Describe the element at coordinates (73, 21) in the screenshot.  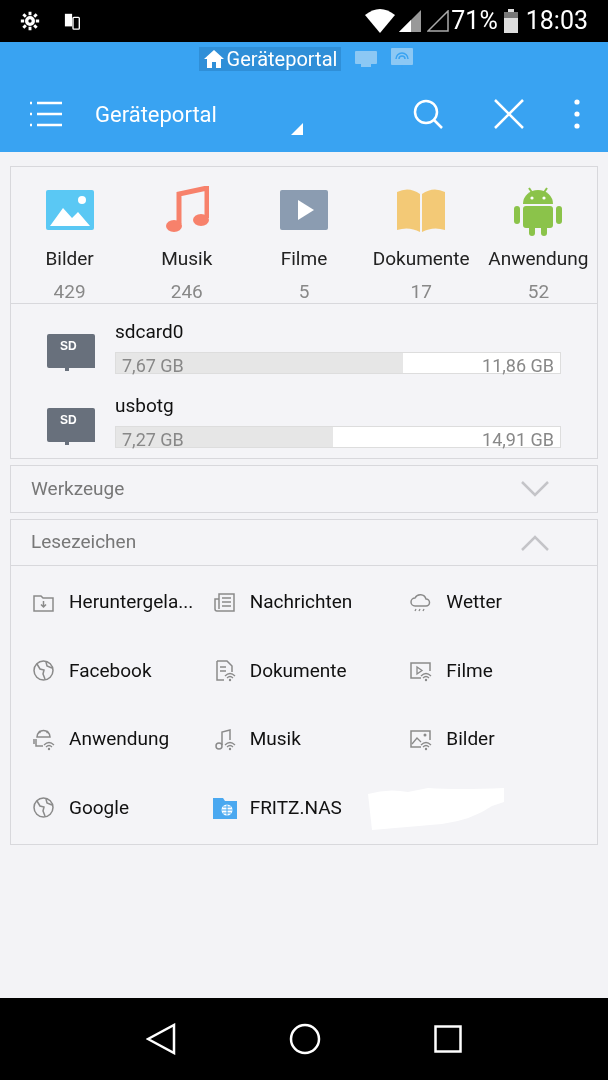
I see `phone-charging-icon` at that location.